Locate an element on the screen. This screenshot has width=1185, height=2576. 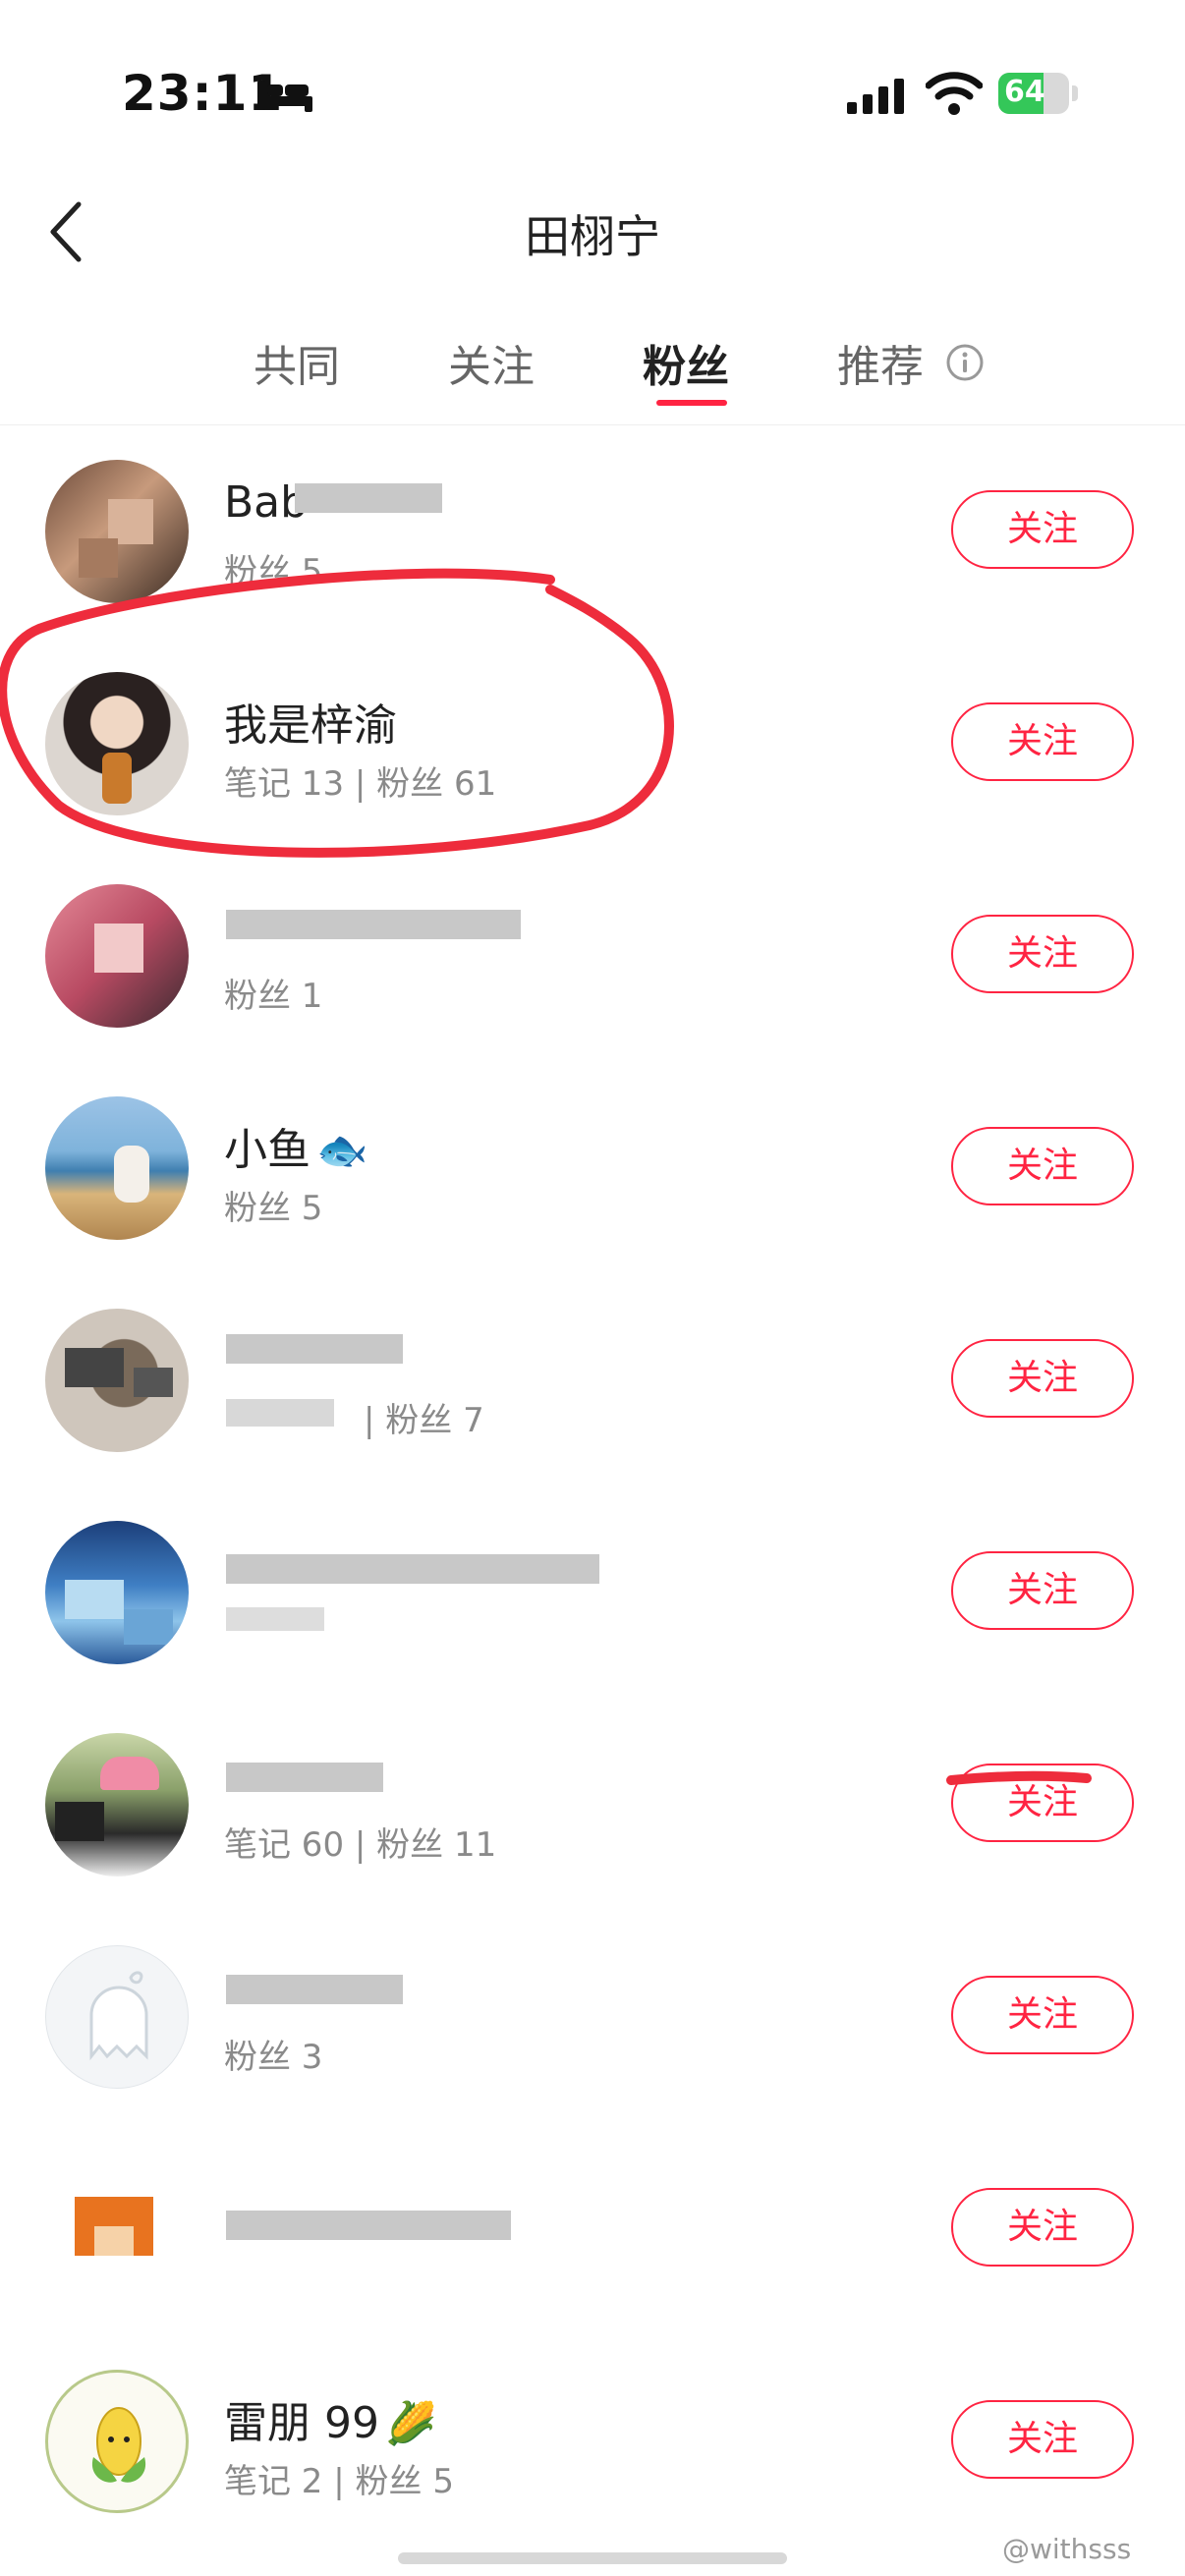
tab-recommended: 推荐 is located at coordinates (881, 362).